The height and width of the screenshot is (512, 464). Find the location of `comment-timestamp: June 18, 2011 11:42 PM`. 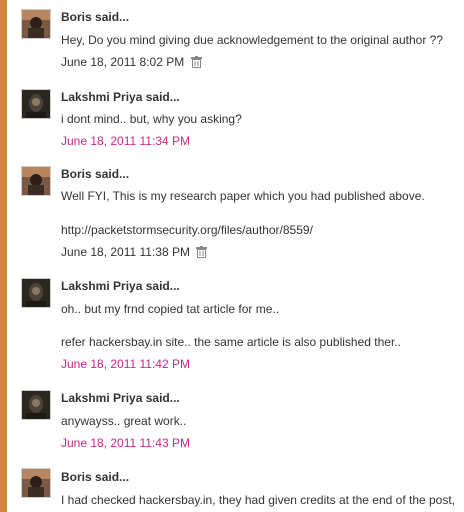

comment-timestamp: June 18, 2011 11:42 PM is located at coordinates (125, 364).